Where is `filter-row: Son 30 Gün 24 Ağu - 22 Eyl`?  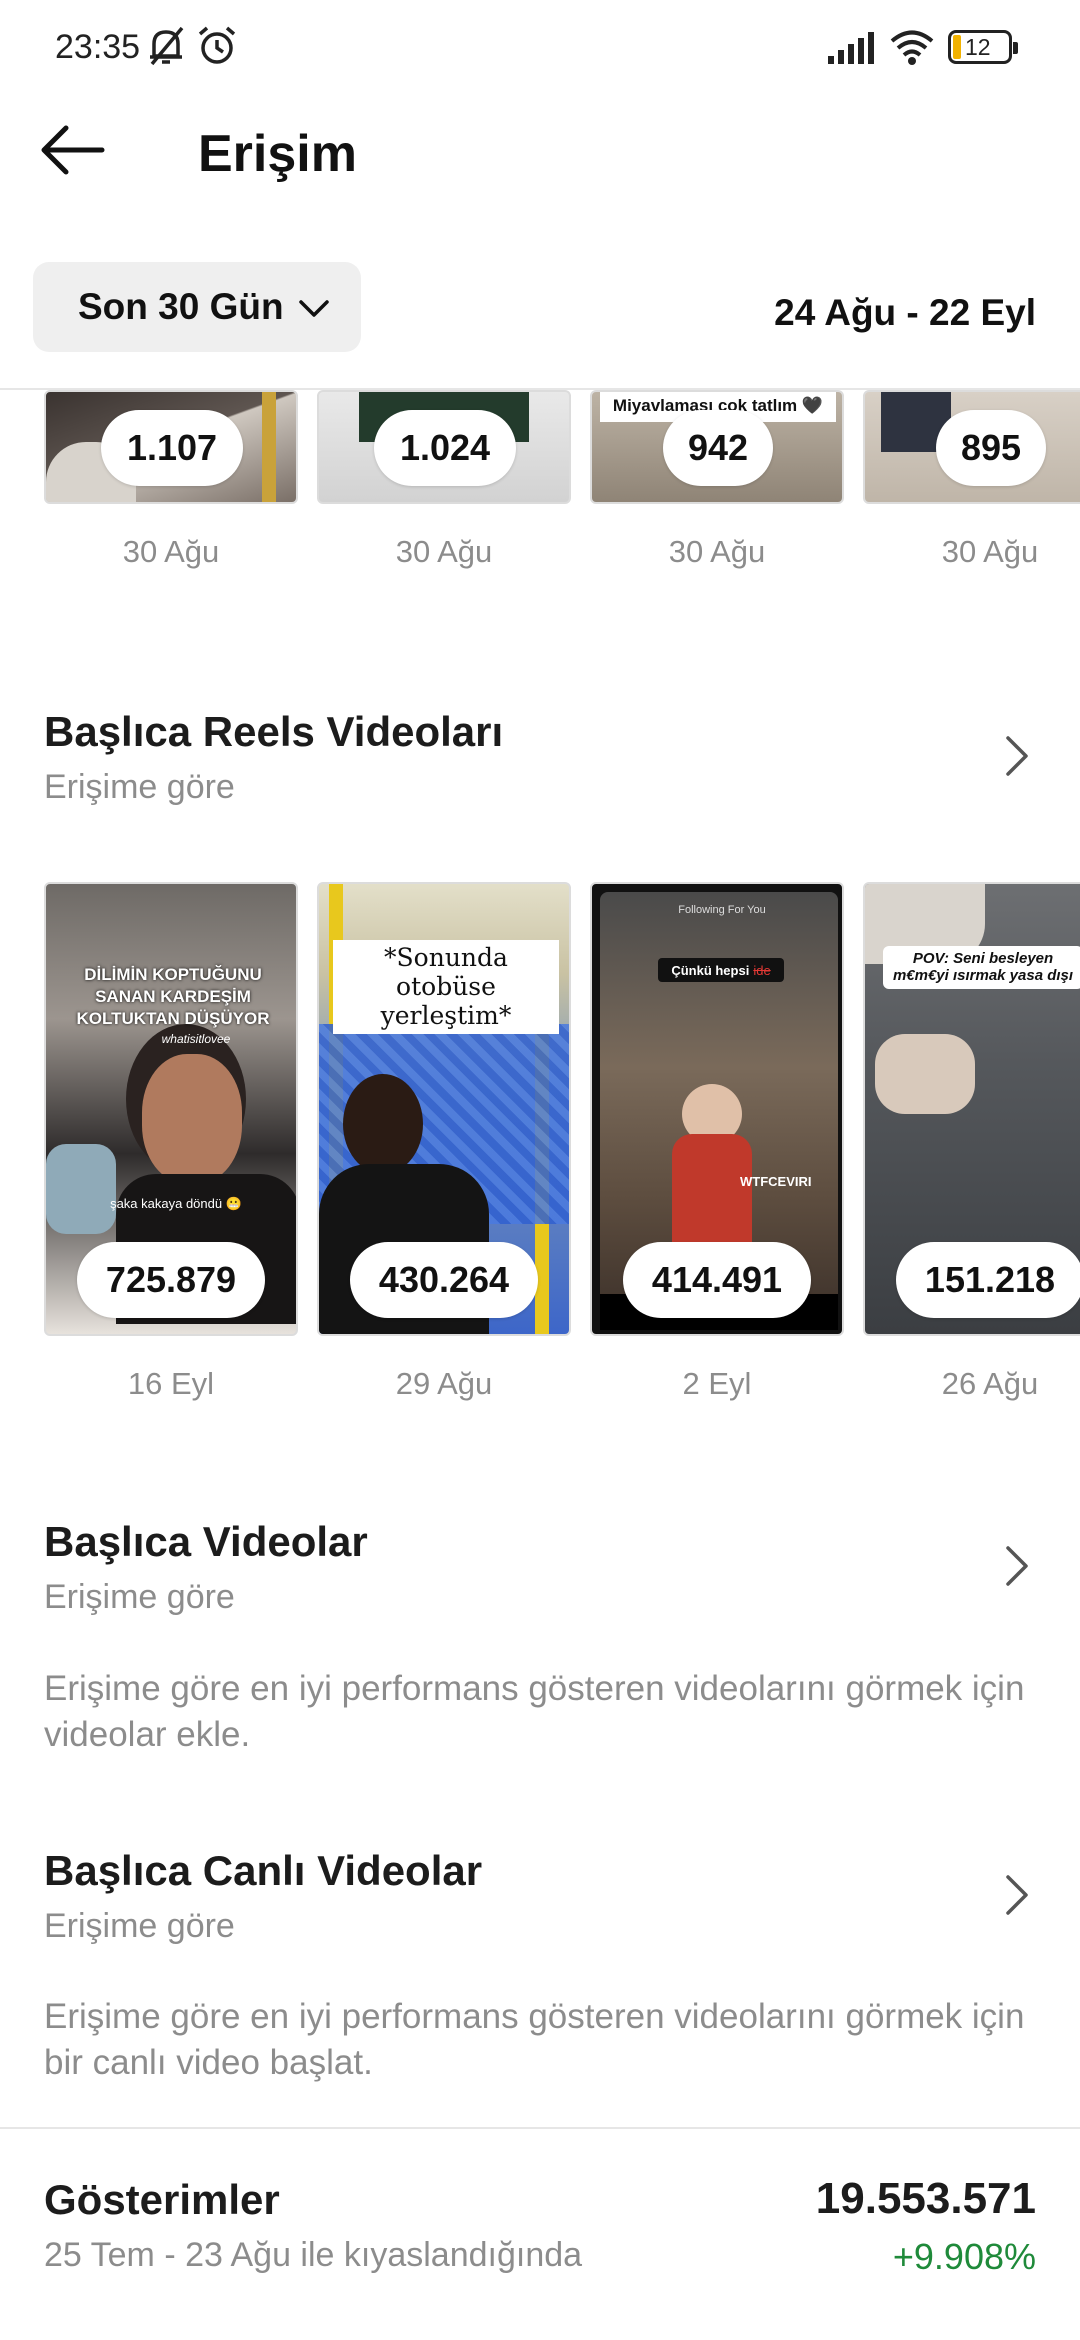
filter-row: Son 30 Gün 24 Ağu - 22 Eyl is located at coordinates (540, 309).